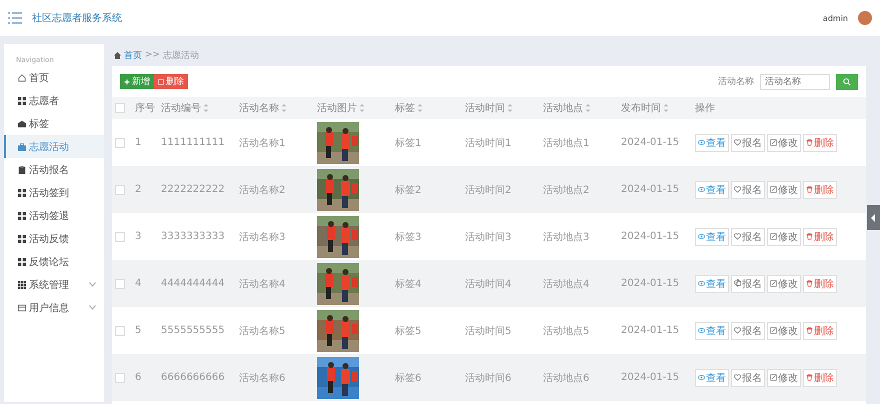 The height and width of the screenshot is (404, 880). Describe the element at coordinates (488, 378) in the screenshot. I see `activity-time: 活动时间6` at that location.